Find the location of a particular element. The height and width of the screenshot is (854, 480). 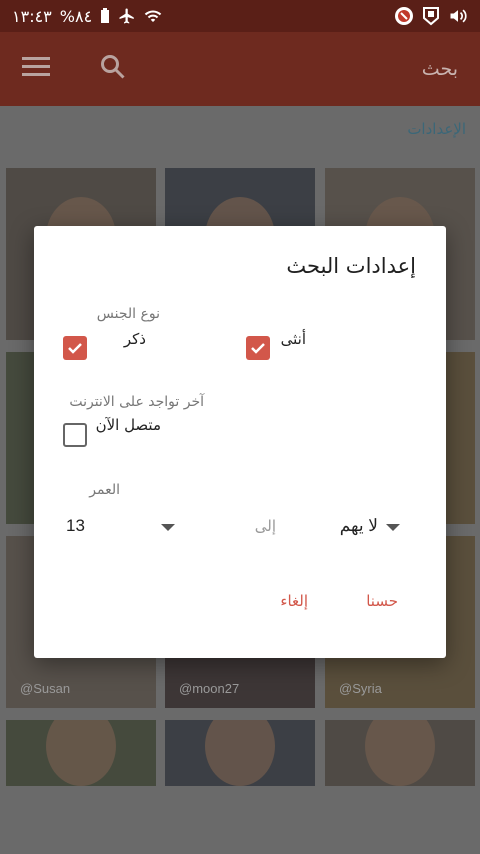

app-bar-actions is located at coordinates (74, 69).